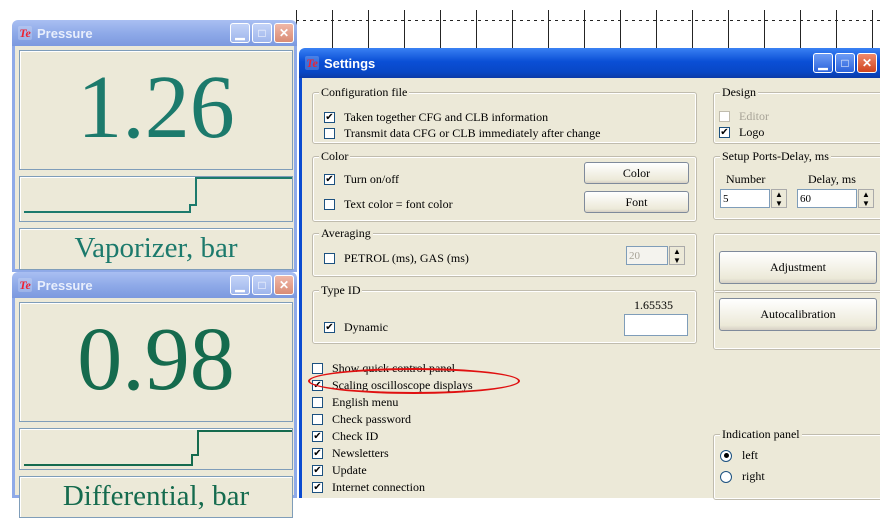 The image size is (880, 518). What do you see at coordinates (741, 132) in the screenshot?
I see `design-logo-option: ✔ Logo` at bounding box center [741, 132].